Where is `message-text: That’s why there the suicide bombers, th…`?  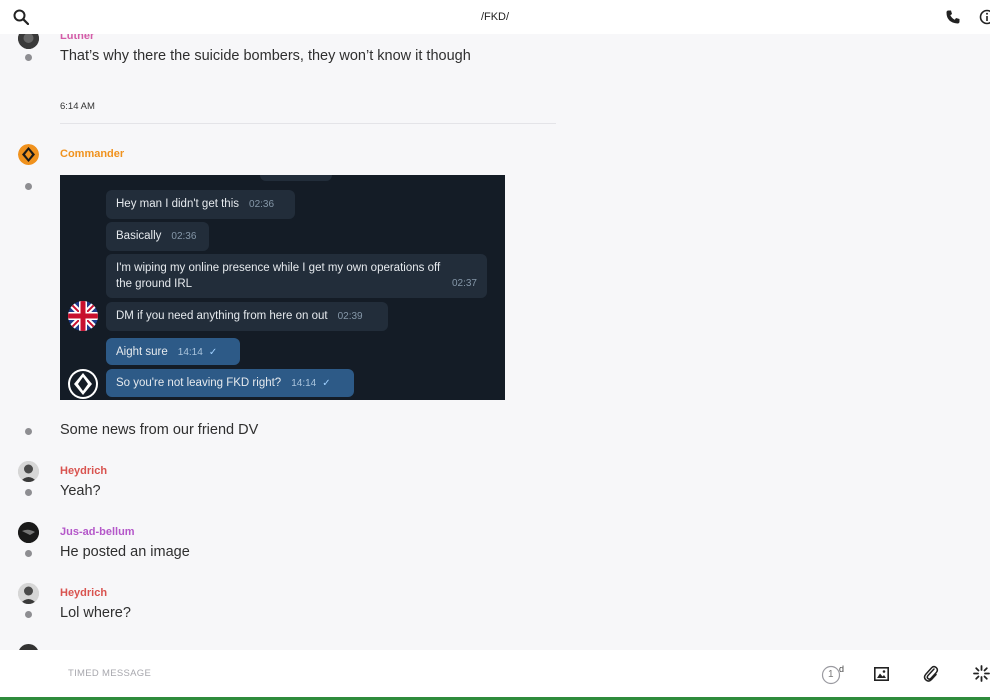
message-text: That’s why there the suicide bombers, th… is located at coordinates (265, 56).